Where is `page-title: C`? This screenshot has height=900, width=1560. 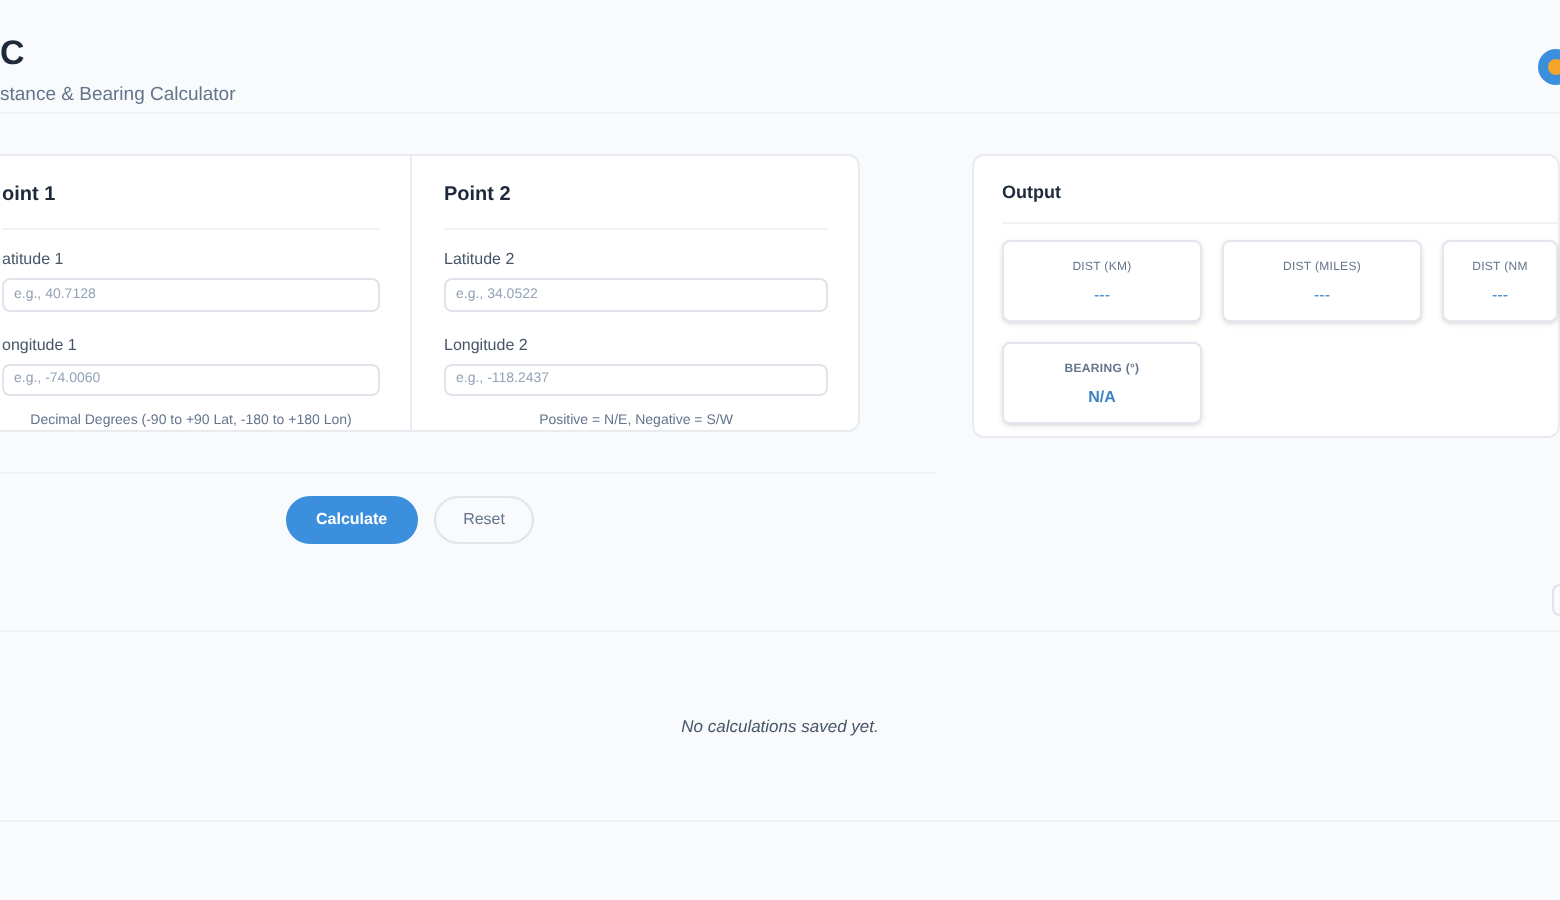 page-title: C is located at coordinates (12, 54).